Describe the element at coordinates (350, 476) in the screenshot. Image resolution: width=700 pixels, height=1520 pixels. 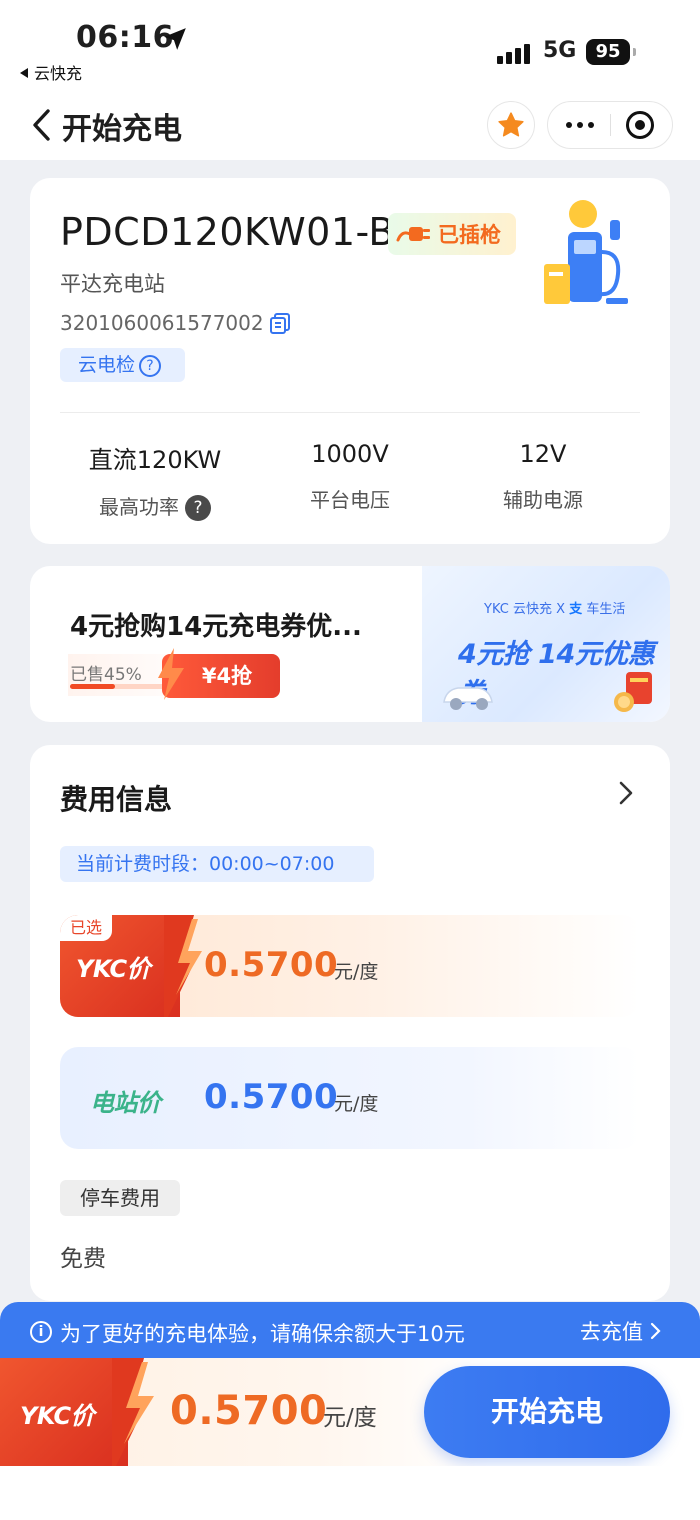
I see `spec-platform-voltage: 1000V 平台电压` at that location.